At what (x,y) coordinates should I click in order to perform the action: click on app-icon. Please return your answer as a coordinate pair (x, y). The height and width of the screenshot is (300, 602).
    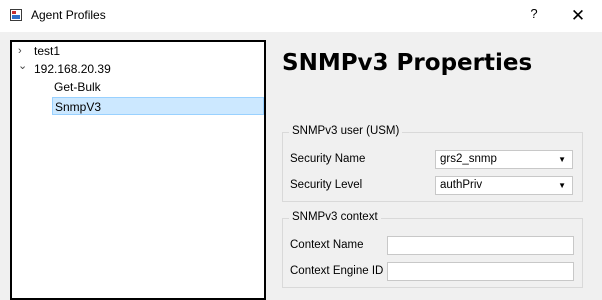
    Looking at the image, I should click on (16, 15).